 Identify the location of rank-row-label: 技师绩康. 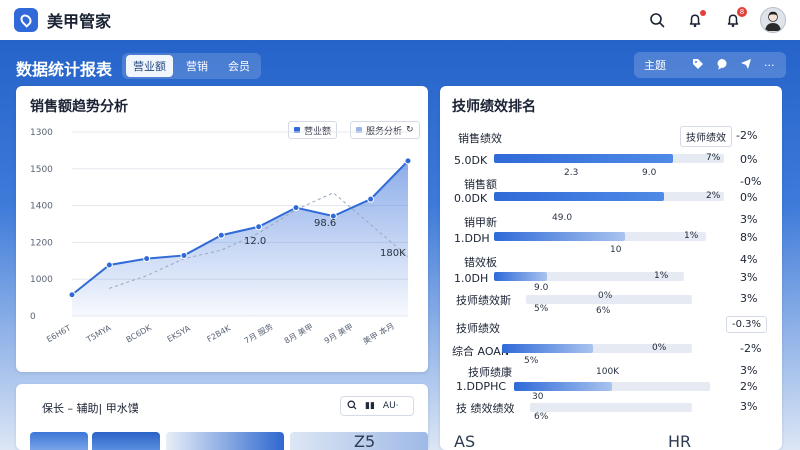
(490, 372).